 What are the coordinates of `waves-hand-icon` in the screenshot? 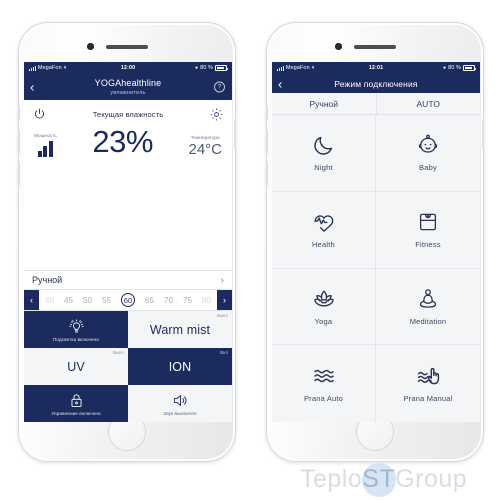 It's located at (428, 376).